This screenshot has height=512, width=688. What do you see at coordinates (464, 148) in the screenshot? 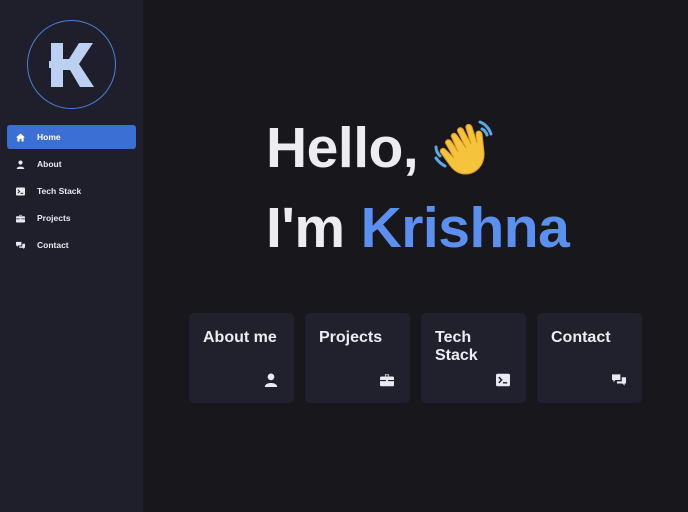
I see `waving-hand-icon` at bounding box center [464, 148].